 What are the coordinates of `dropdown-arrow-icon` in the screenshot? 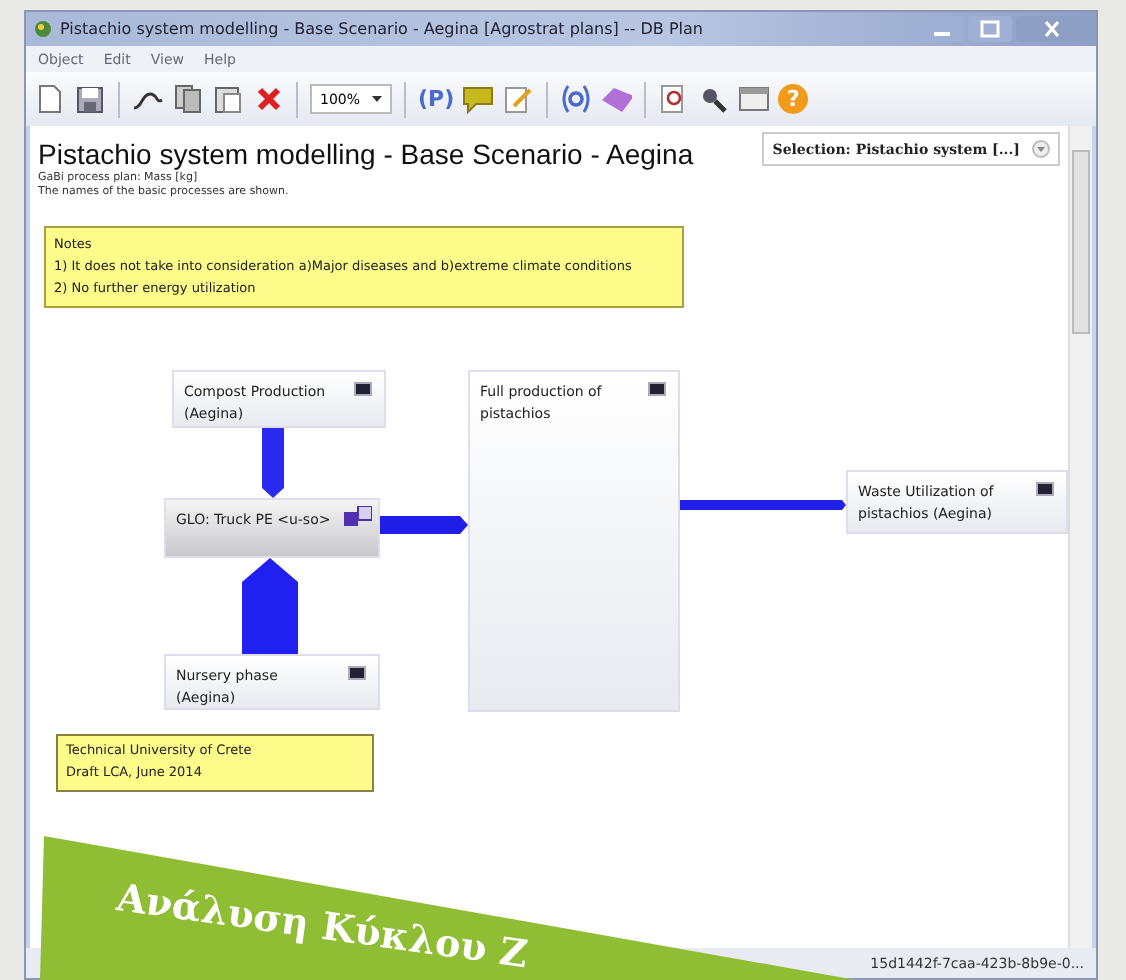 It's located at (377, 99).